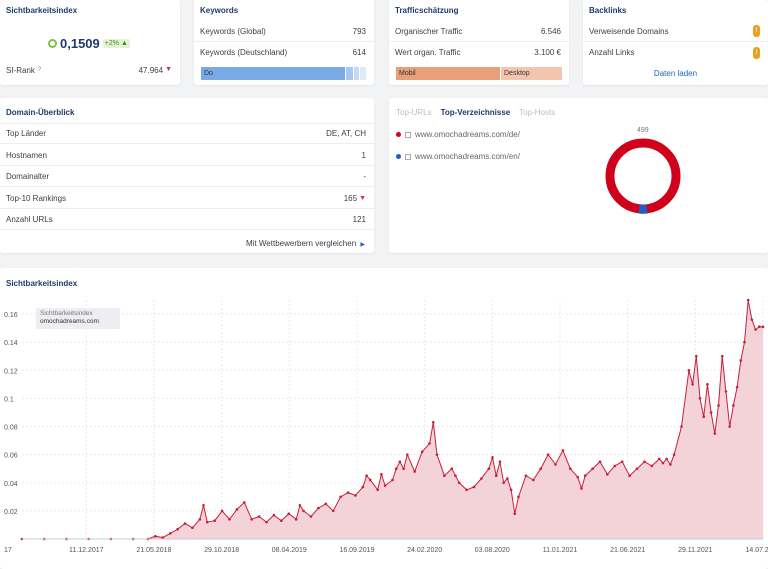 This screenshot has width=768, height=569. What do you see at coordinates (398, 156) in the screenshot?
I see `legend-dot-blue` at bounding box center [398, 156].